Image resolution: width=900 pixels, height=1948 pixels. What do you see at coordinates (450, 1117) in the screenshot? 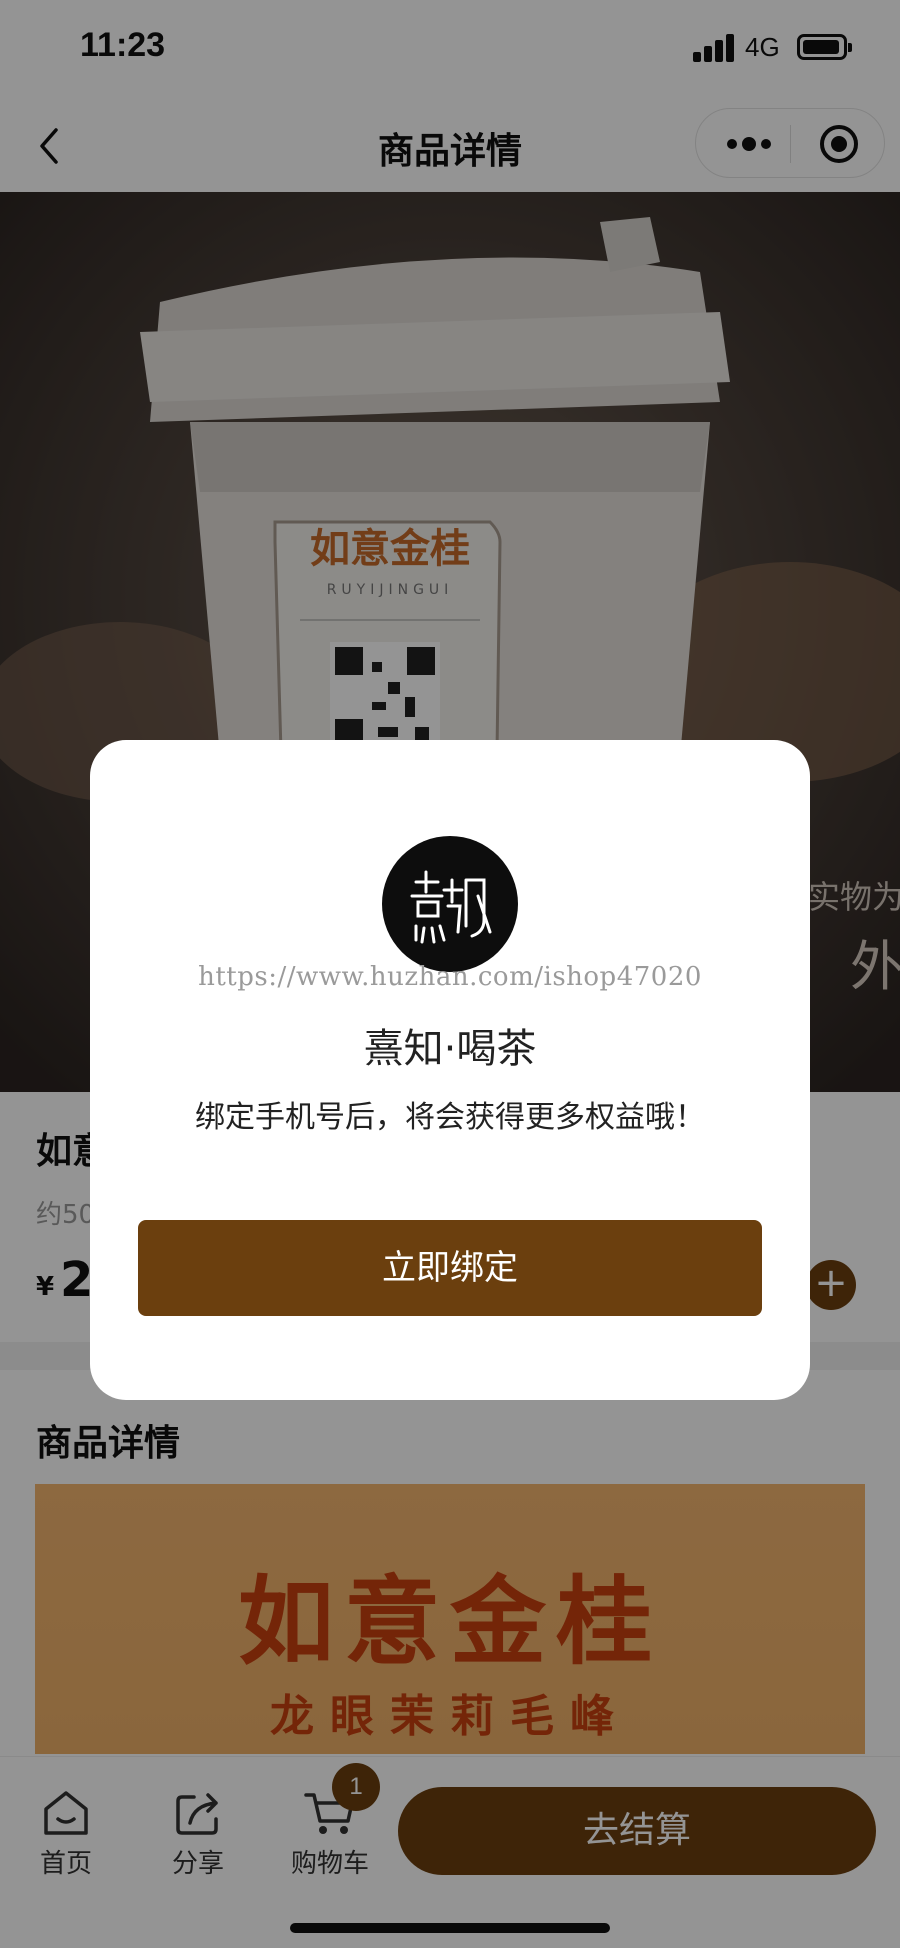
I see `dialog-message: 绑定手机号后，将会获得更多权益哦！` at bounding box center [450, 1117].